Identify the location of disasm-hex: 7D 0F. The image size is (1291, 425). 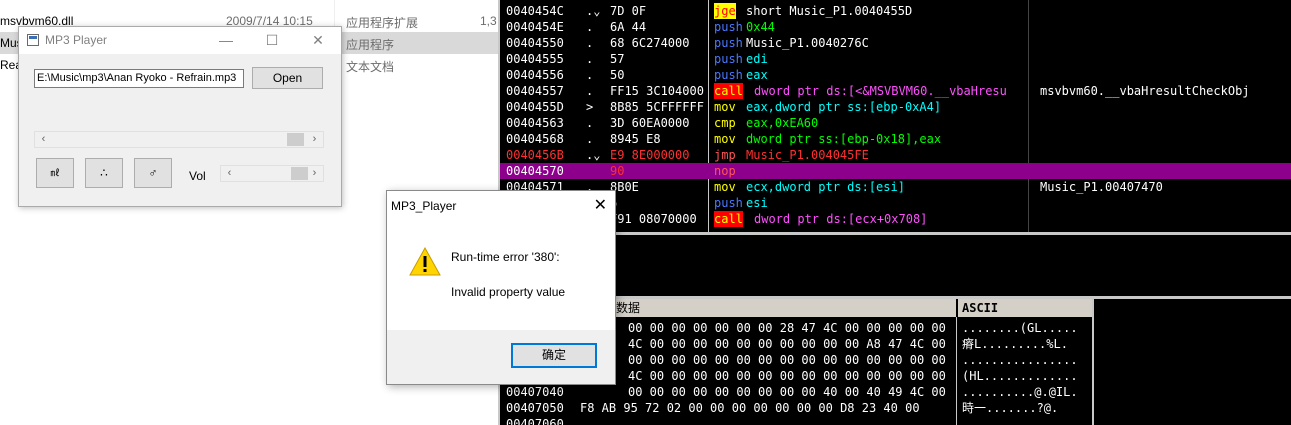
(628, 11).